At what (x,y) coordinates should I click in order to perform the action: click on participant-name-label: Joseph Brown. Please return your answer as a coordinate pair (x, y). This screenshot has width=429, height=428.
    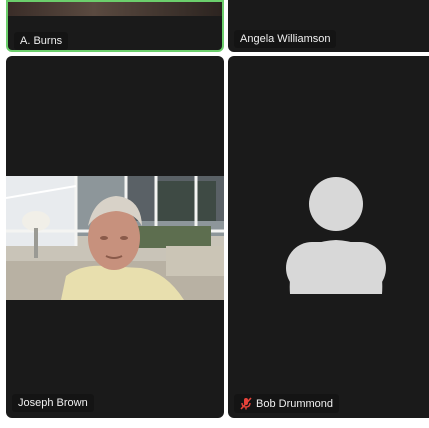
    Looking at the image, I should click on (53, 403).